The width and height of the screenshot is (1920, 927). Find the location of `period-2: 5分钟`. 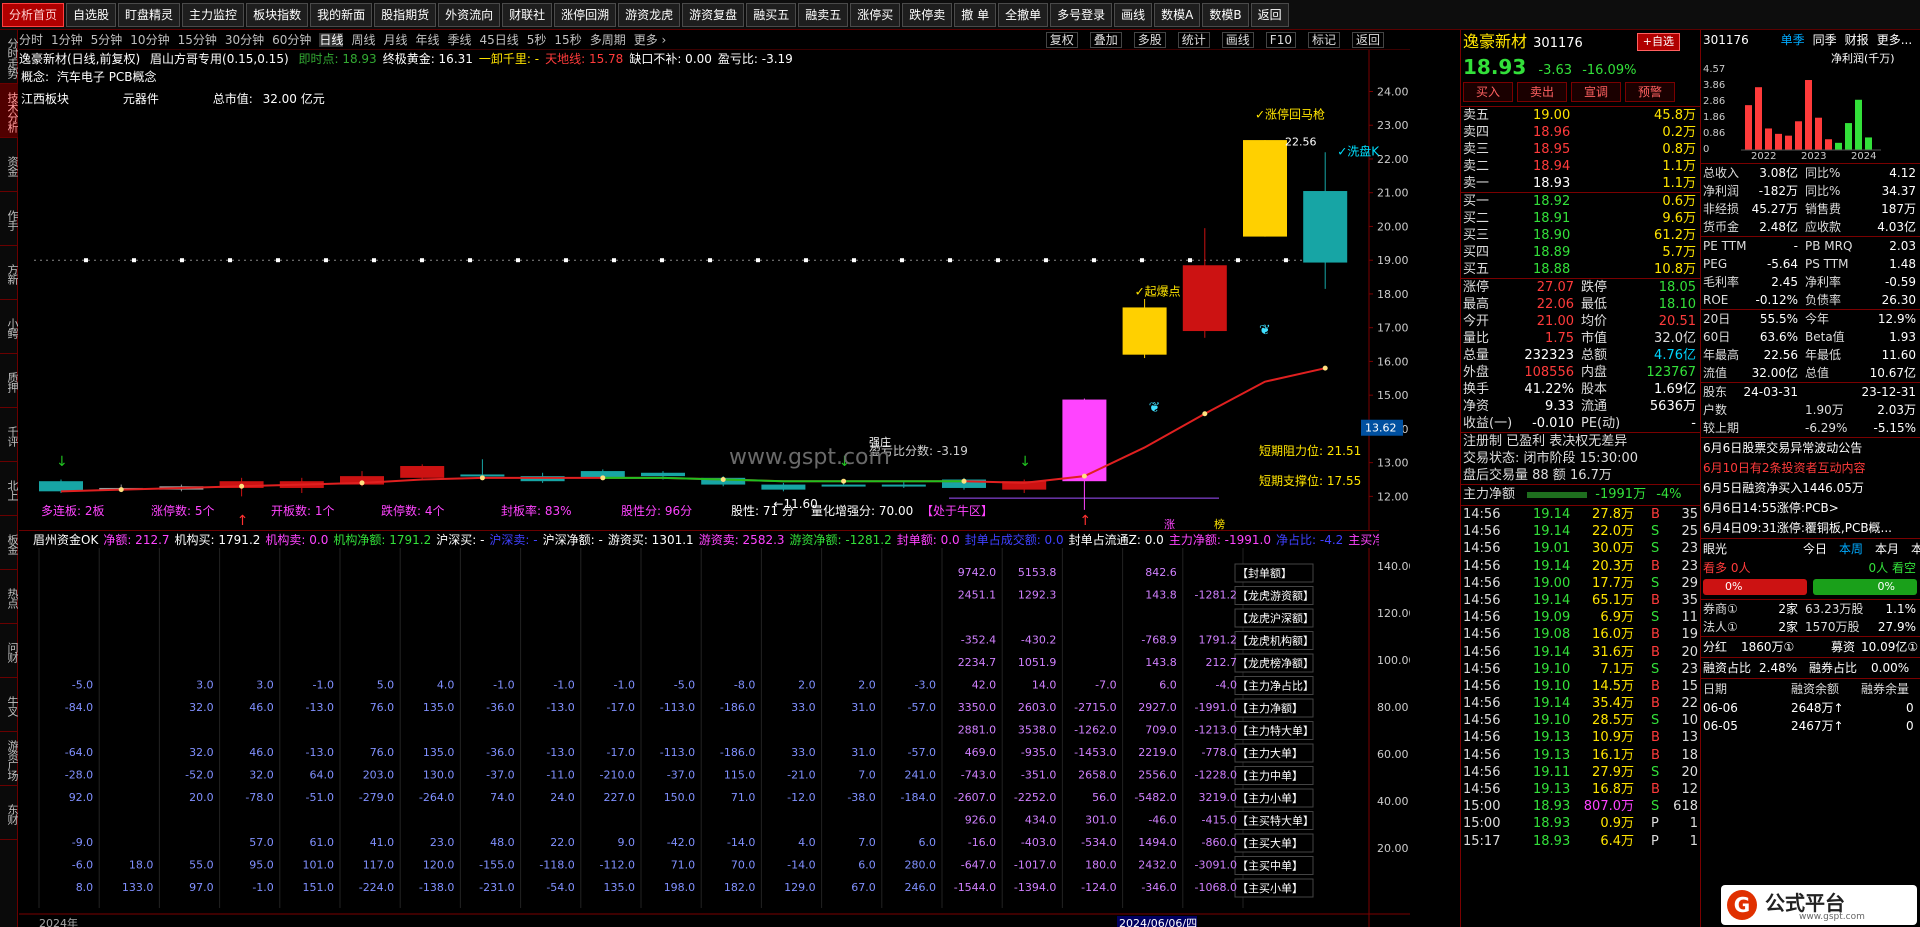

period-2: 5分钟 is located at coordinates (107, 40).